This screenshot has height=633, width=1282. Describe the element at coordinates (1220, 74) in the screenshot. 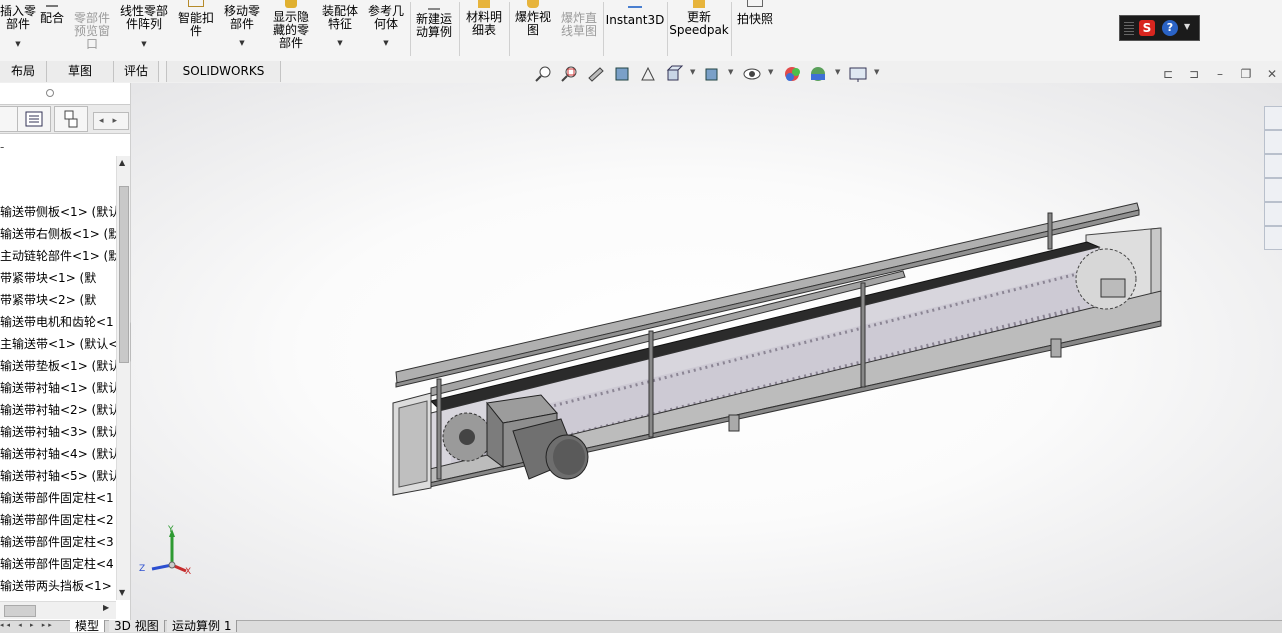

I see `minimize-icon: –` at that location.